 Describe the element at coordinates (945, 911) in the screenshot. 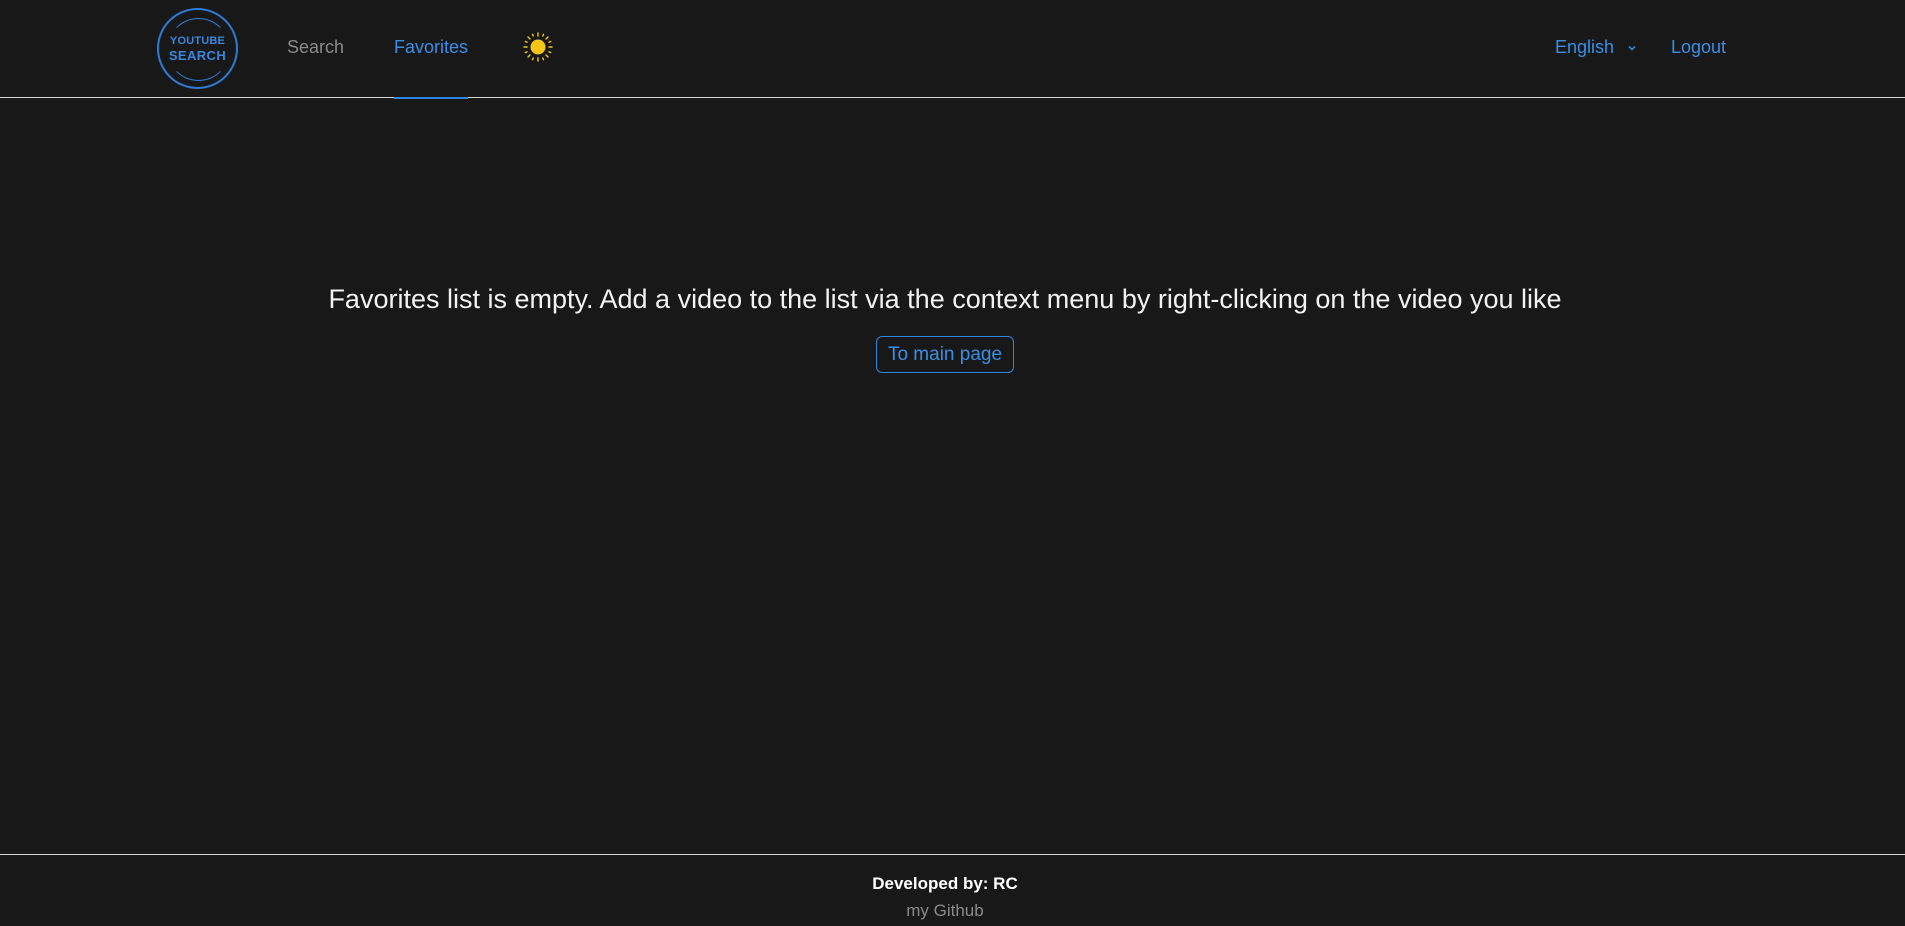

I see `github-link: my Github` at that location.